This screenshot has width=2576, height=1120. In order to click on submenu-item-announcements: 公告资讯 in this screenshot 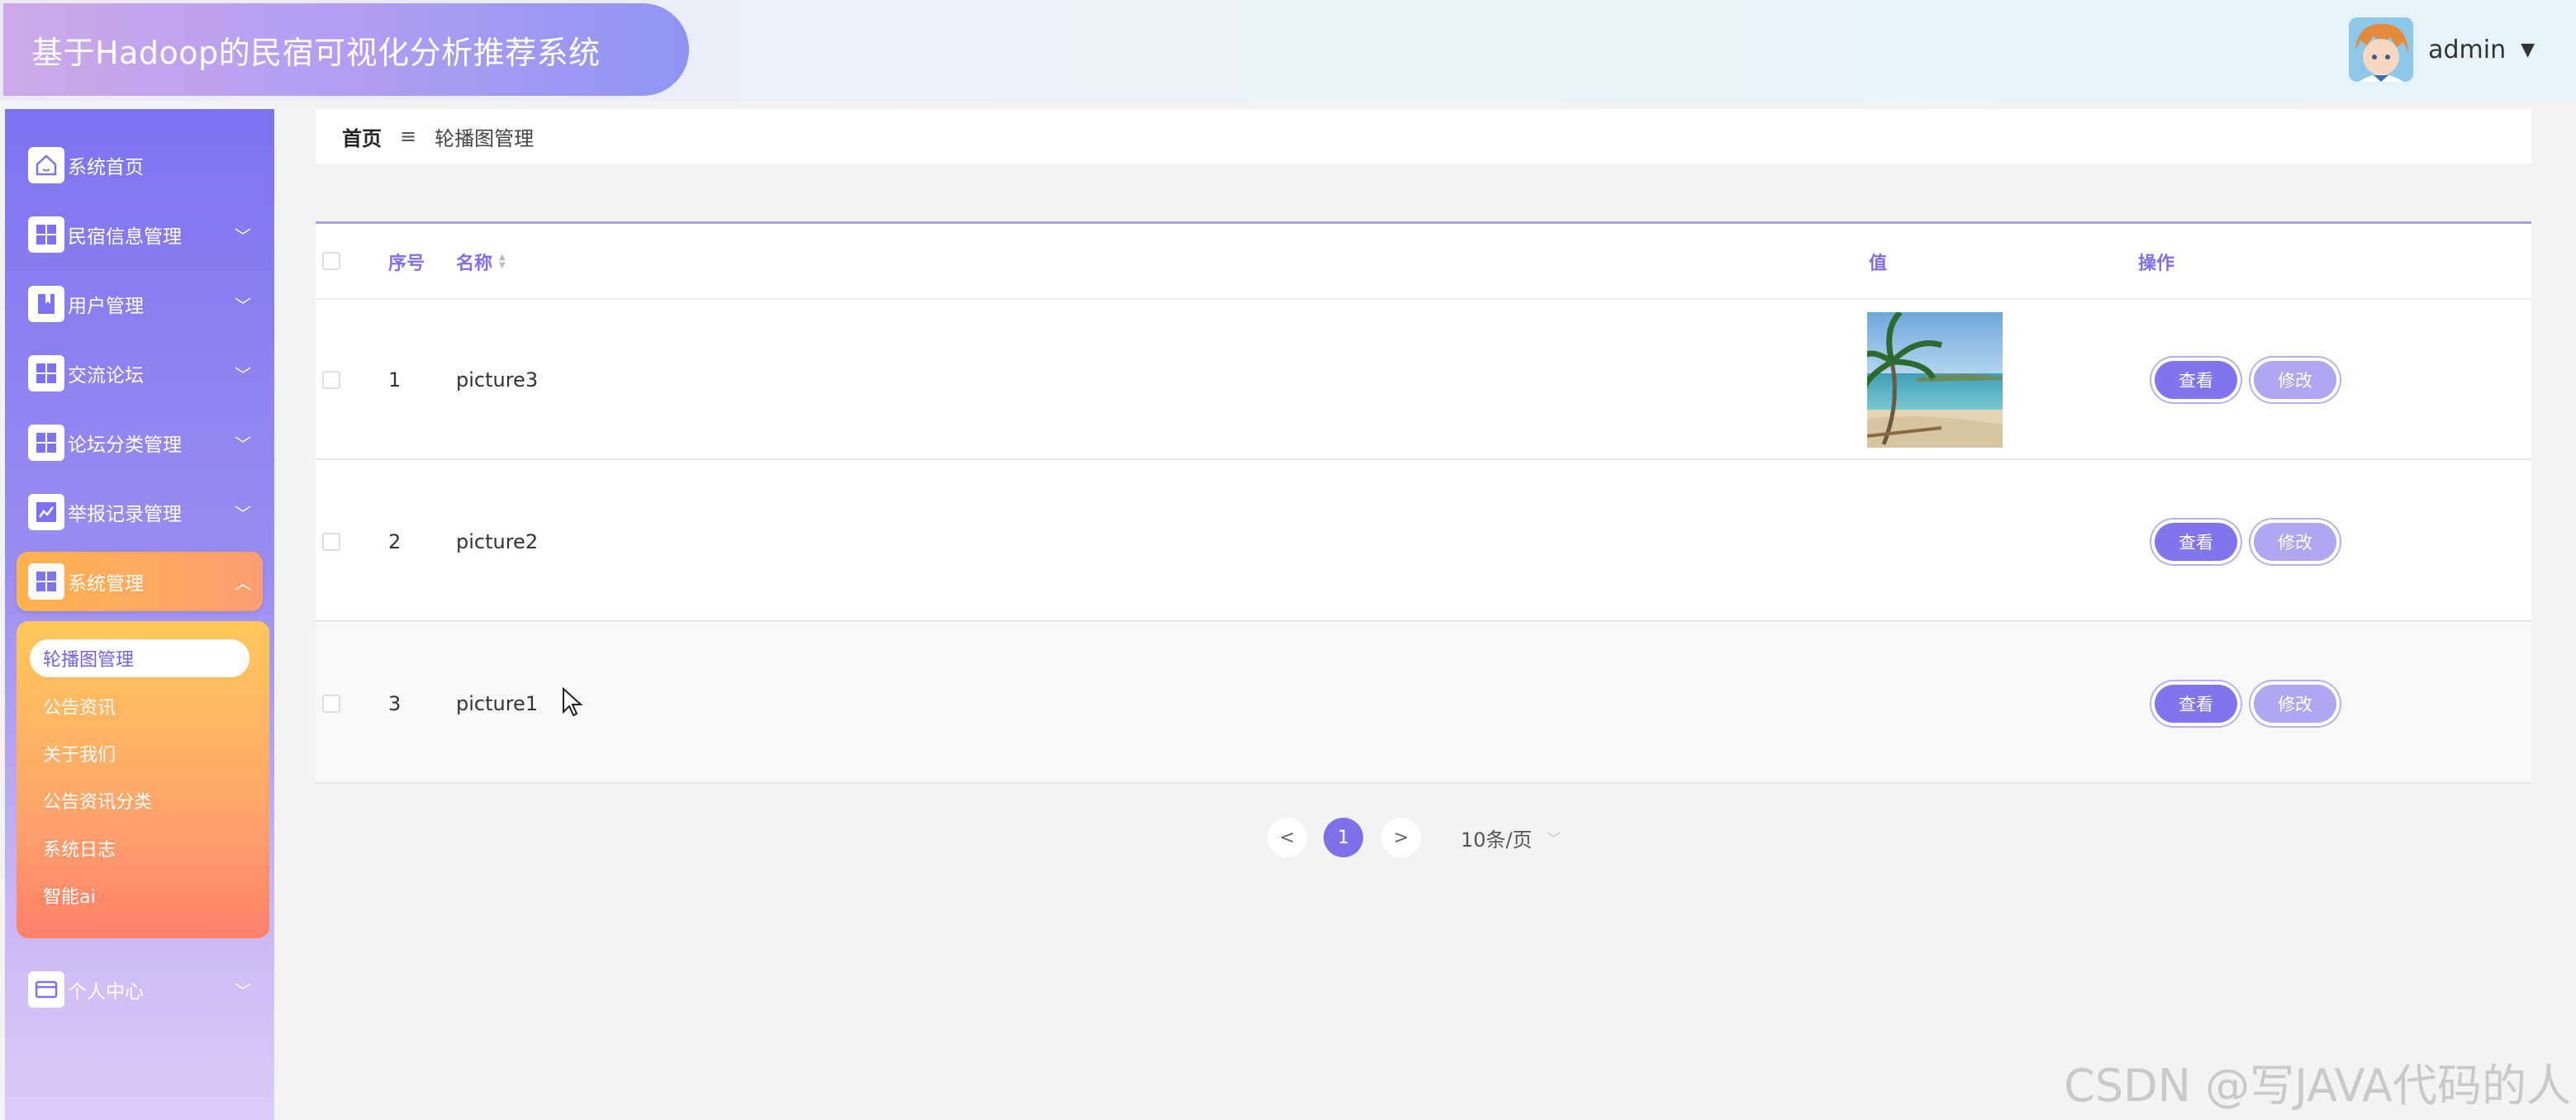, I will do `click(140, 706)`.